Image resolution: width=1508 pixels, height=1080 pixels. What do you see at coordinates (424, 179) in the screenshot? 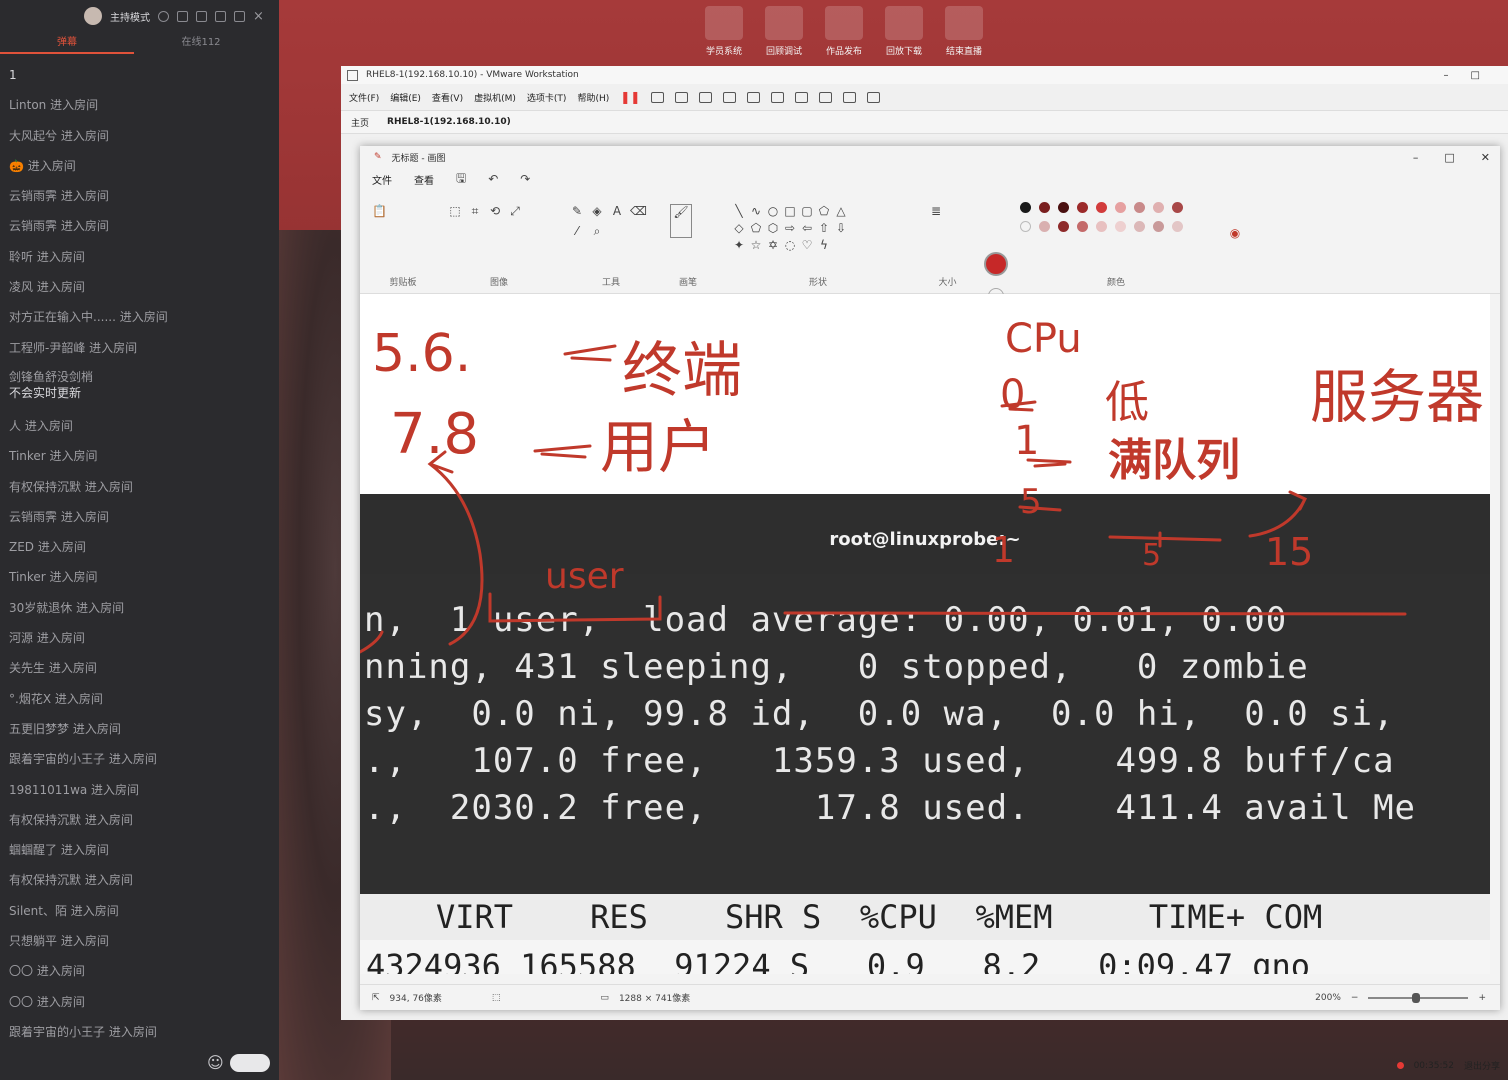
I see `menu-view: 查看` at bounding box center [424, 179].